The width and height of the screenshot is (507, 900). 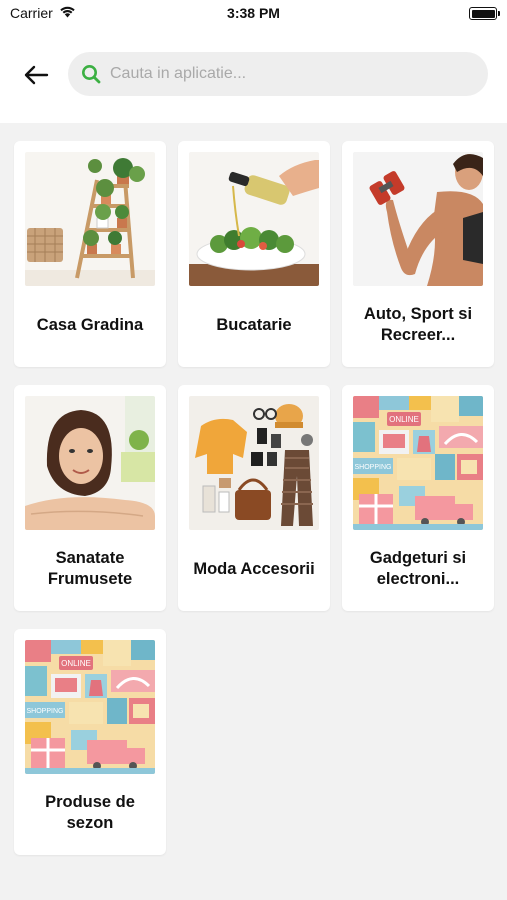 What do you see at coordinates (90, 324) in the screenshot?
I see `category-label: Casa Gradina` at bounding box center [90, 324].